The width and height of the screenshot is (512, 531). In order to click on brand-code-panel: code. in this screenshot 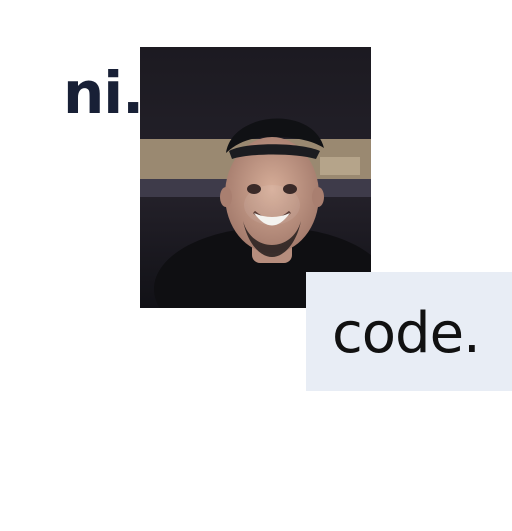, I will do `click(409, 331)`.